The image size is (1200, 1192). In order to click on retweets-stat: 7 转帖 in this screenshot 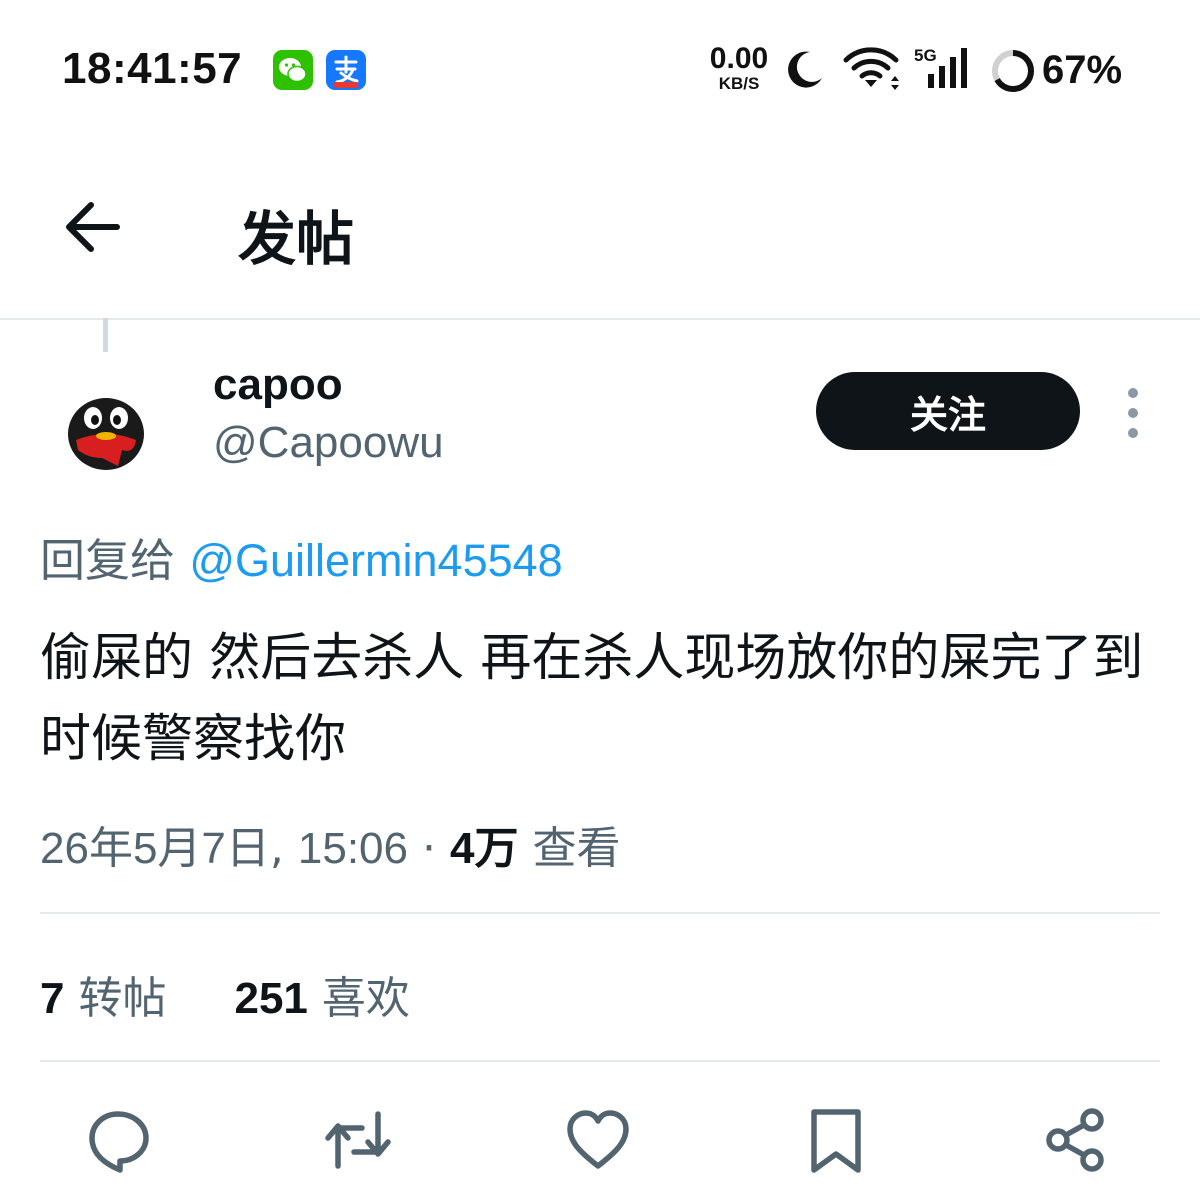, I will do `click(110, 998)`.